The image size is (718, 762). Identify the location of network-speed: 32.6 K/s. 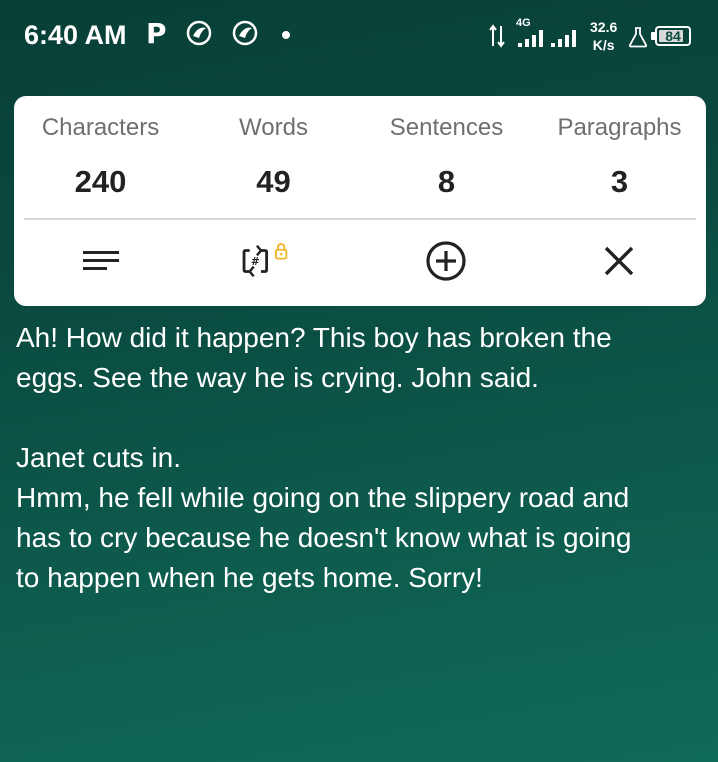
(603, 36).